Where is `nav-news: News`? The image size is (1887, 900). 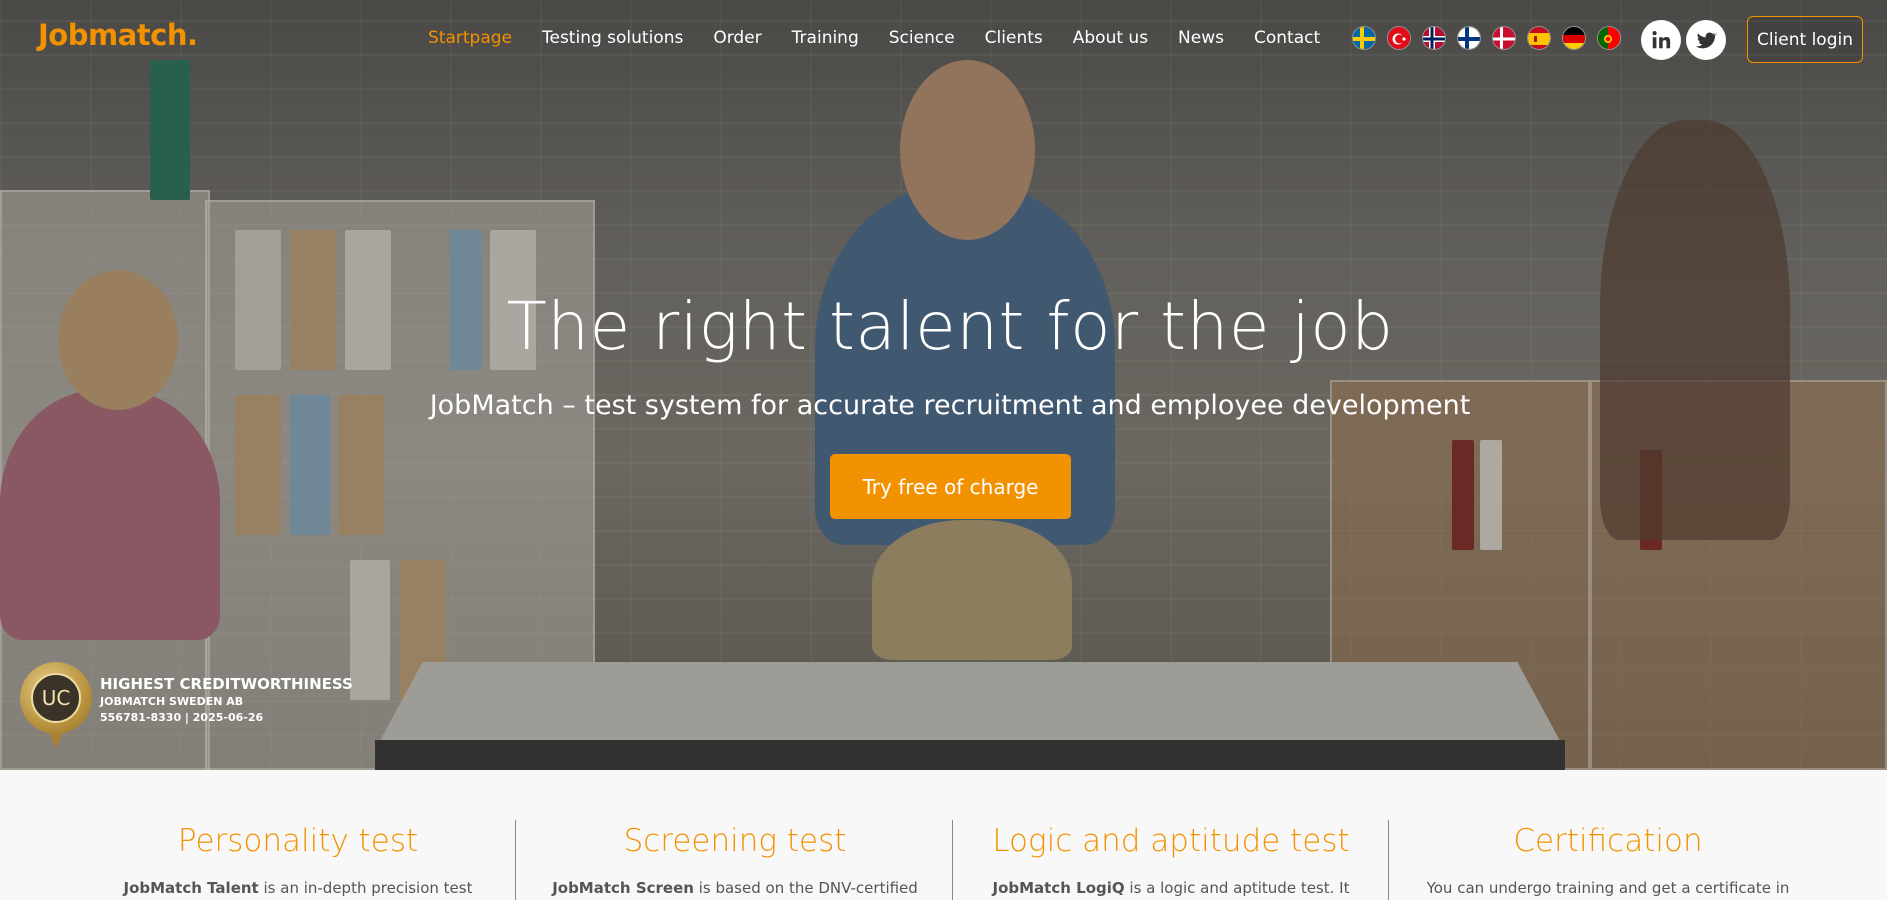
nav-news: News is located at coordinates (1201, 38).